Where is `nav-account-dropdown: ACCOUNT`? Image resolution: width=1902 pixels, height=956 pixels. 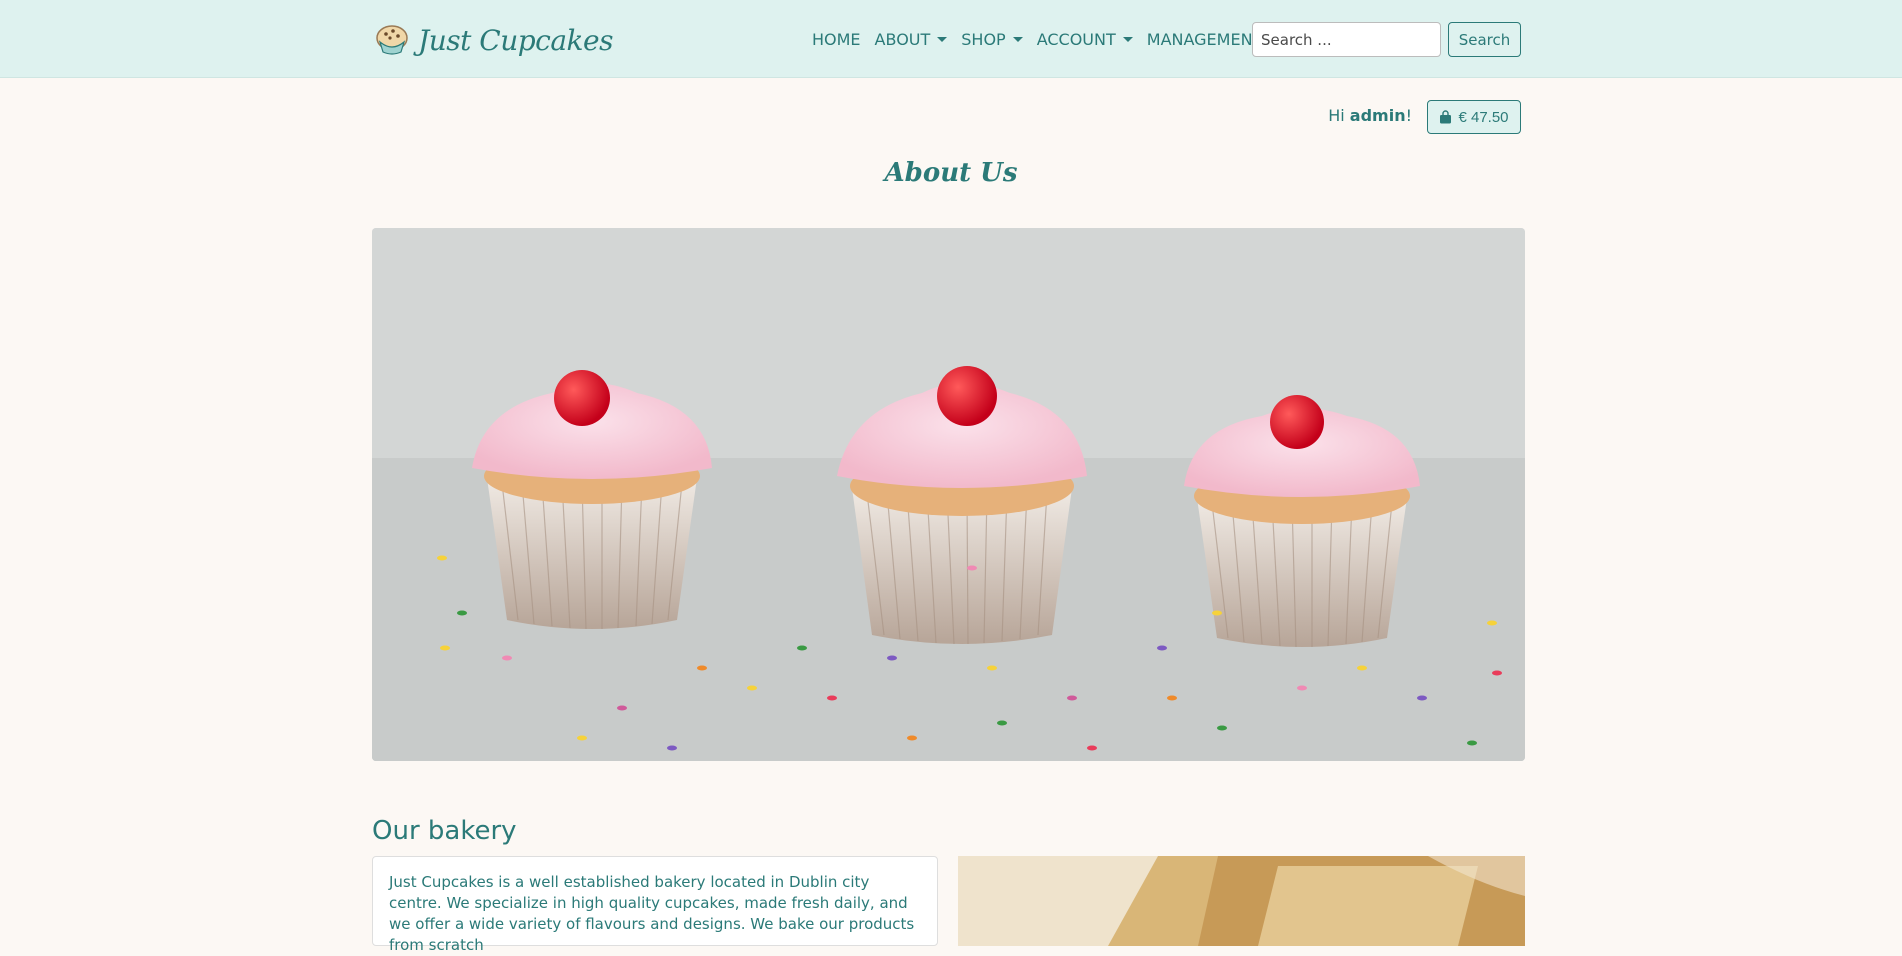 nav-account-dropdown: ACCOUNT is located at coordinates (1085, 39).